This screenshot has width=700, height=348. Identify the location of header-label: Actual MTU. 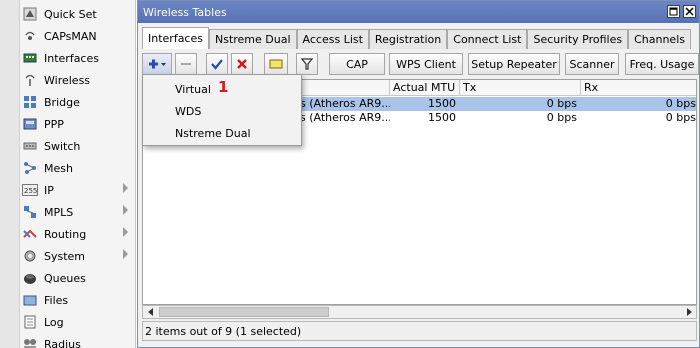
(424, 87).